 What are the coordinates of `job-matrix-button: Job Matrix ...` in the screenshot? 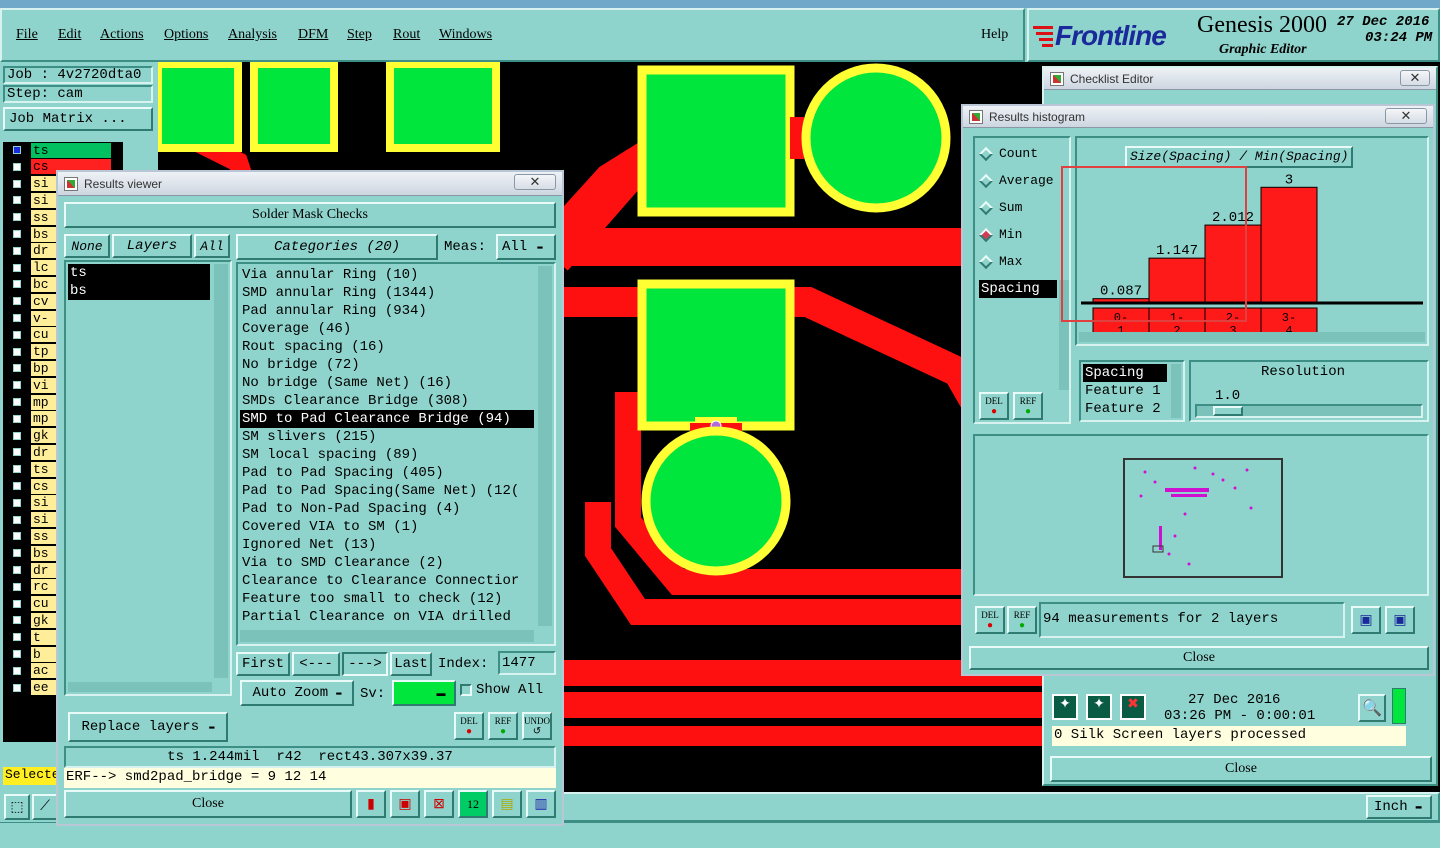 It's located at (78, 119).